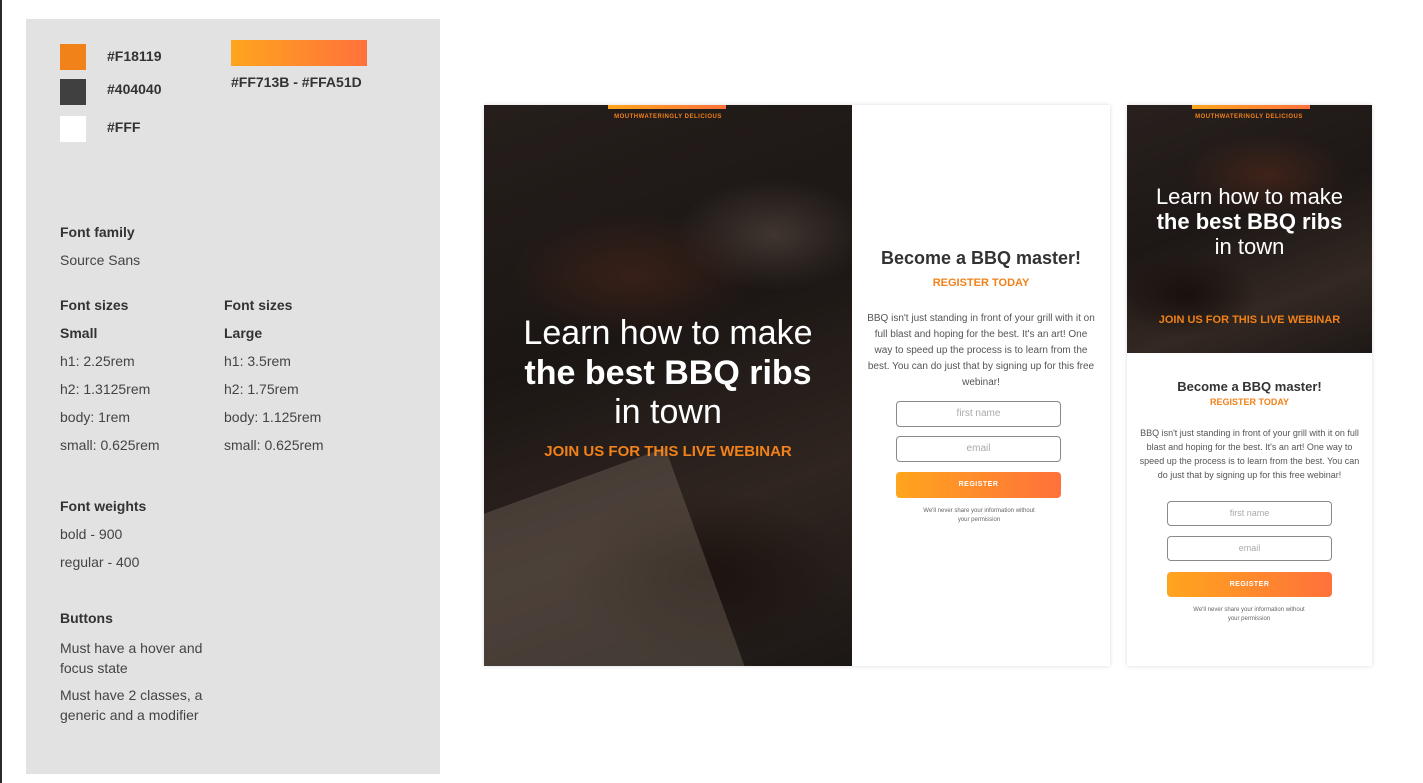 This screenshot has height=783, width=1423. Describe the element at coordinates (105, 389) in the screenshot. I see `size-small-h2: h2: 1.3125rem` at that location.